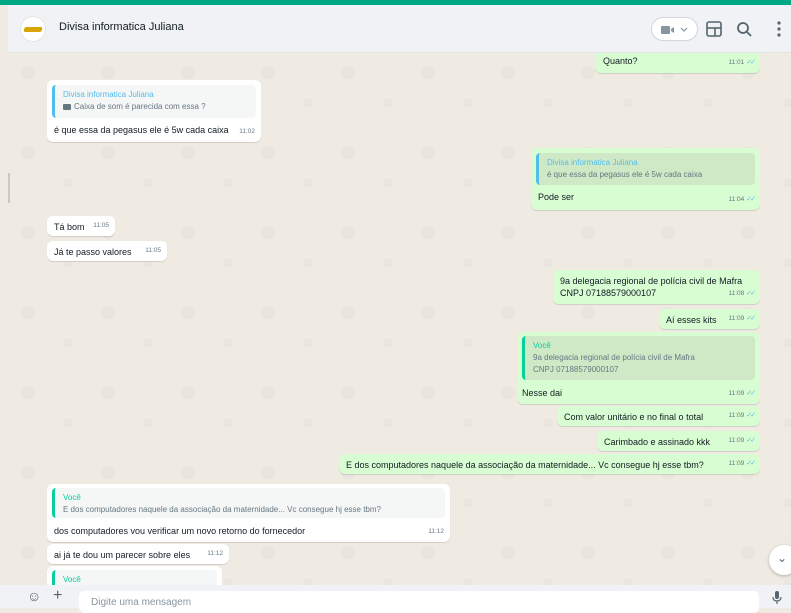 Image resolution: width=791 pixels, height=613 pixels. What do you see at coordinates (34, 596) in the screenshot?
I see `emoji-icon: ☺` at bounding box center [34, 596].